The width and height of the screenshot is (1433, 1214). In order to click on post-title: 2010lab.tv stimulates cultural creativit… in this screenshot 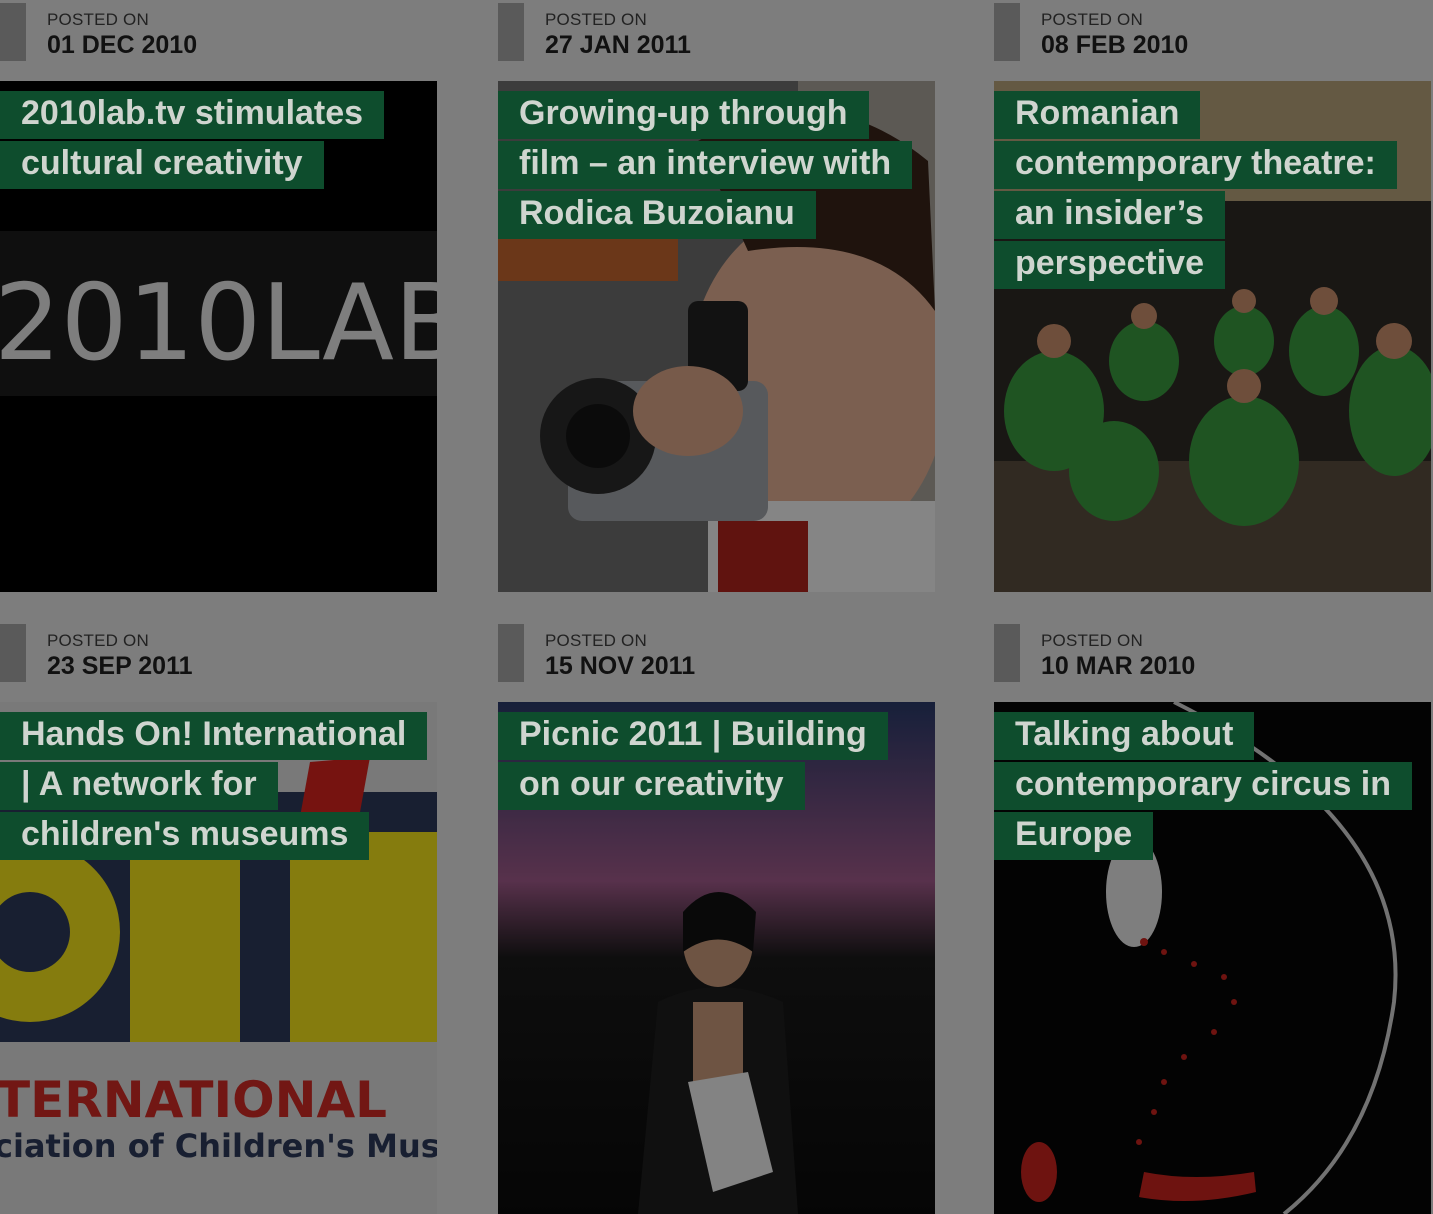, I will do `click(205, 138)`.